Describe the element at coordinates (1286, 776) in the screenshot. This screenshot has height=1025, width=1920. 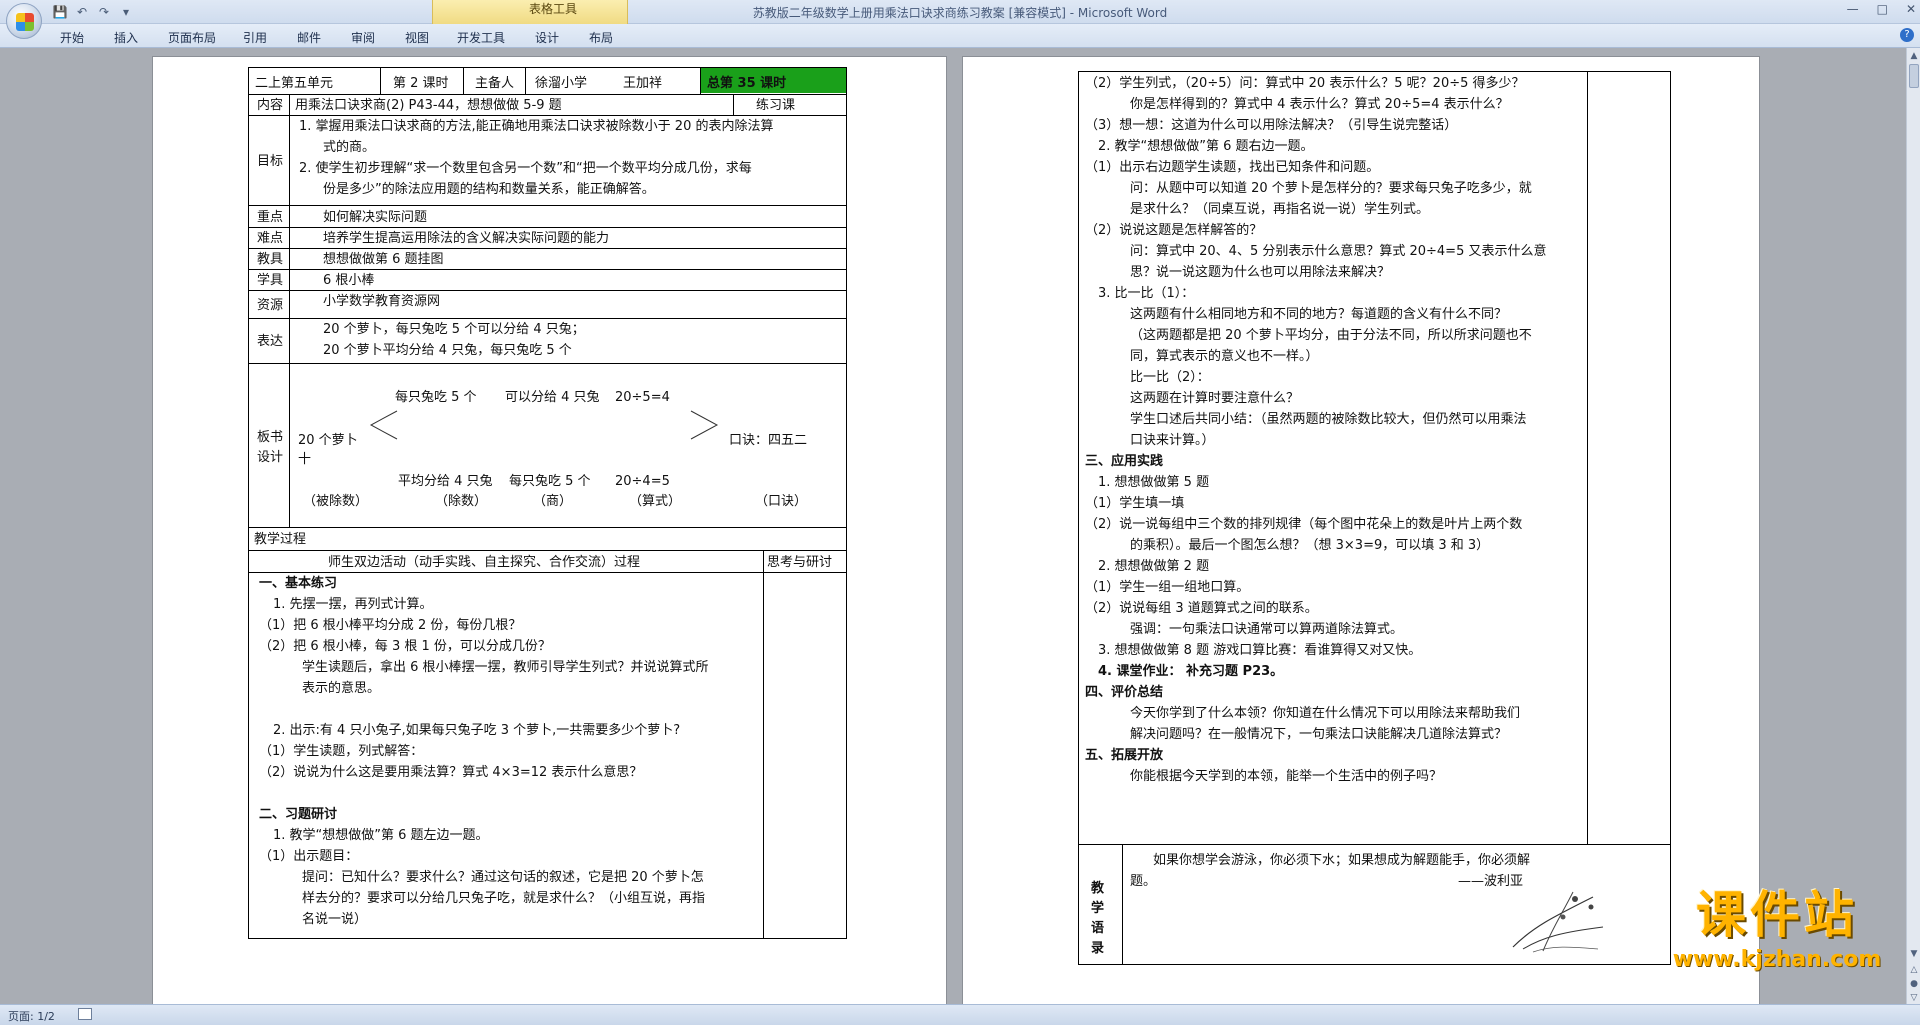
I see `p2-line: 你能根据今天学到的本领，能举一个生活中的例子吗？` at that location.